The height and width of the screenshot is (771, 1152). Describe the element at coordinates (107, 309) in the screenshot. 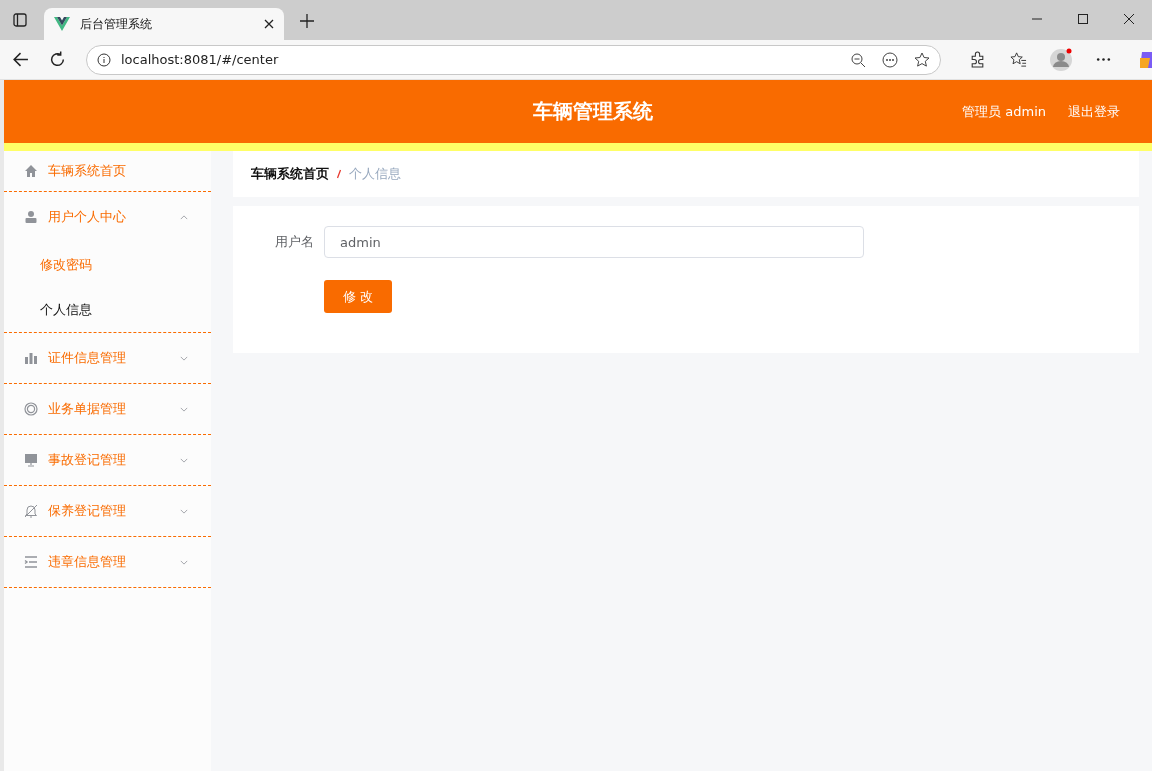

I see `submenu-item: 个人信息` at that location.